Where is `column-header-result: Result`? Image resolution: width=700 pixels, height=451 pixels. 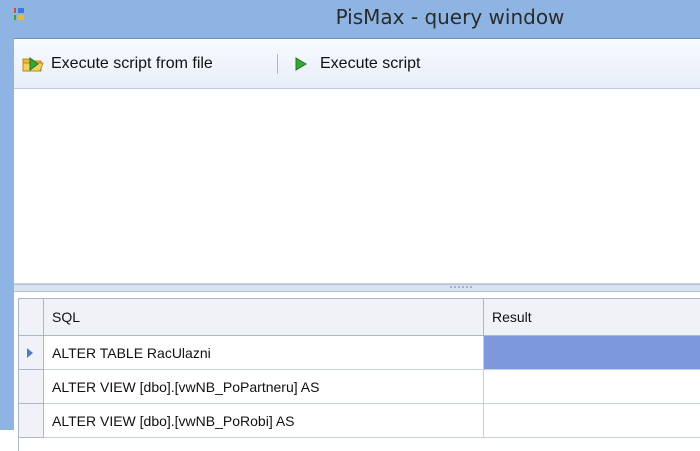 column-header-result: Result is located at coordinates (592, 317).